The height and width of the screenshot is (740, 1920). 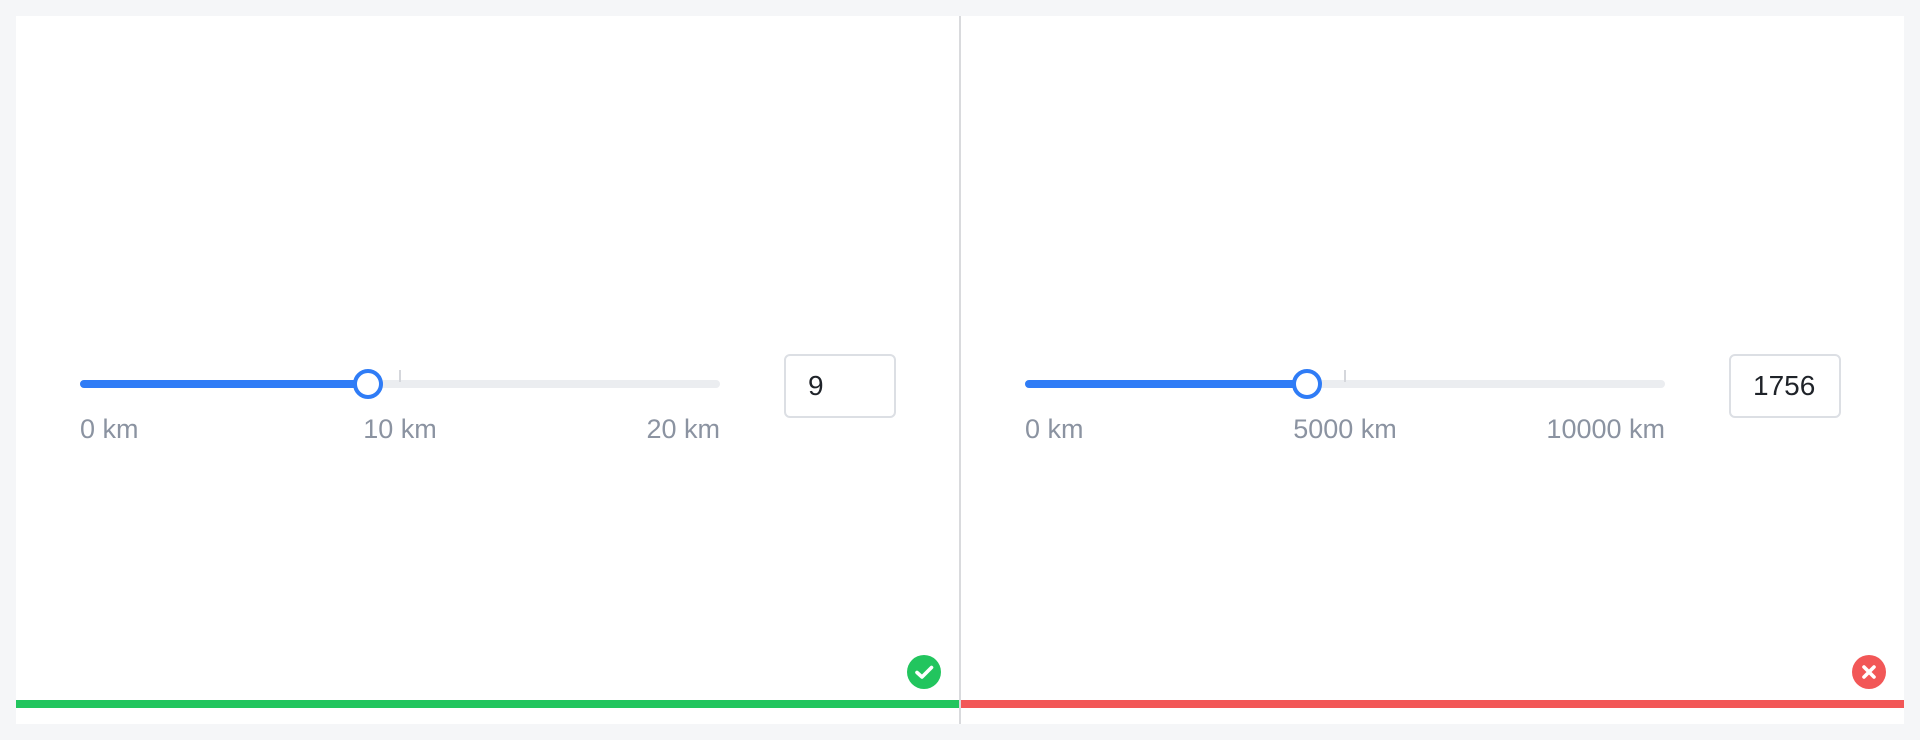 What do you see at coordinates (400, 399) in the screenshot?
I see `distance-slider: 0 km 10 km 20 km` at bounding box center [400, 399].